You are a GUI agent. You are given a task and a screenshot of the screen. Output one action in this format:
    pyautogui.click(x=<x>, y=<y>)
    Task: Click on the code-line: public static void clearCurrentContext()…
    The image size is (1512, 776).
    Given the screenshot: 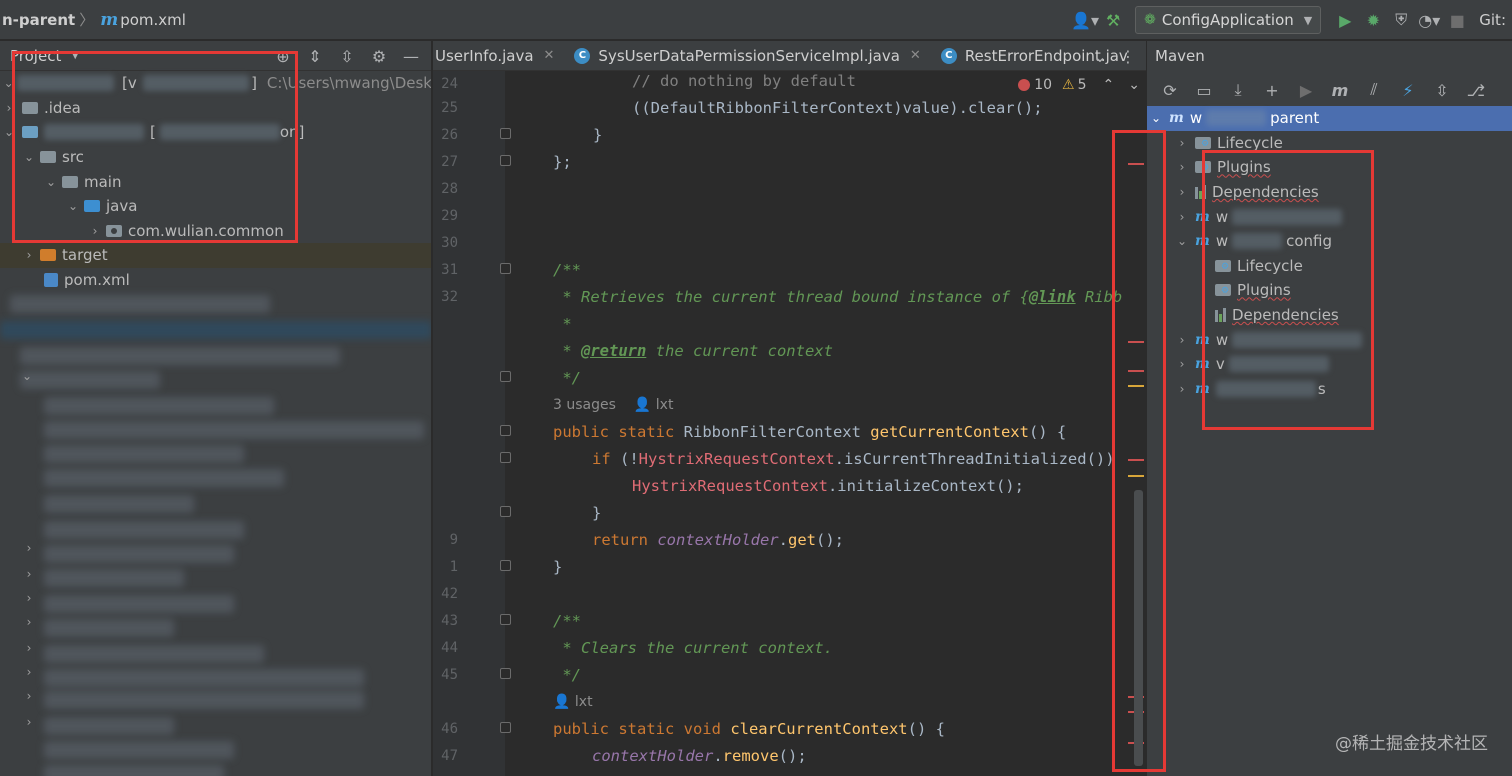 What is the action you would take?
    pyautogui.click(x=789, y=729)
    